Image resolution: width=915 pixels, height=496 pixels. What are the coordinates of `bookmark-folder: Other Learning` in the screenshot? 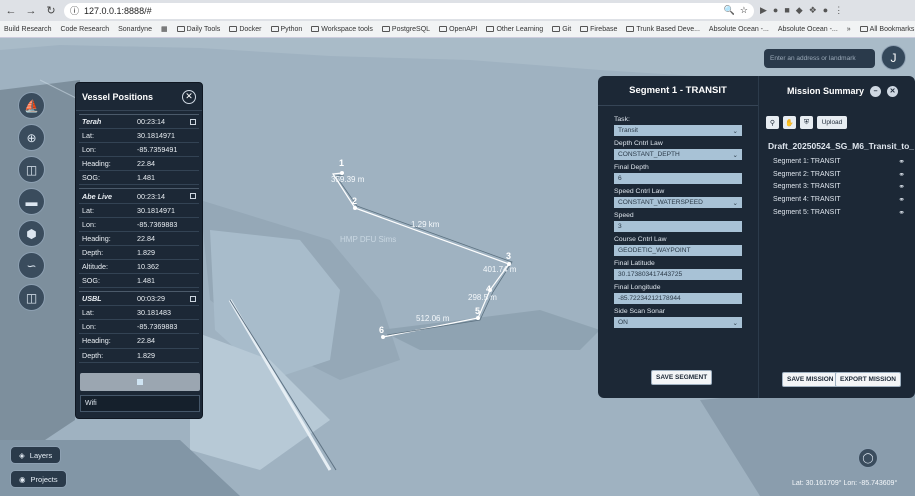 It's located at (514, 29).